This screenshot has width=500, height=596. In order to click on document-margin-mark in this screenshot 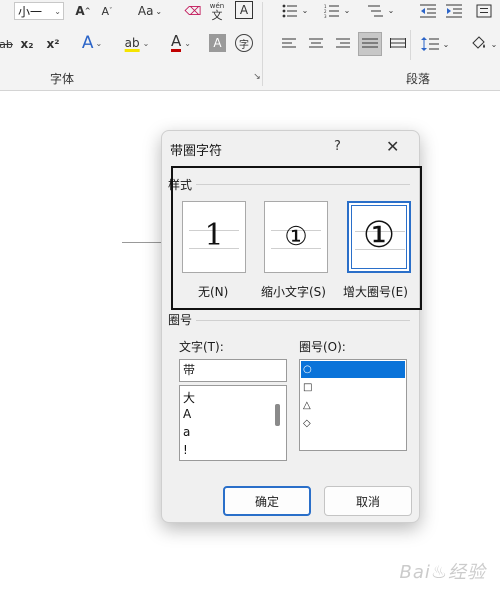, I will do `click(142, 242)`.